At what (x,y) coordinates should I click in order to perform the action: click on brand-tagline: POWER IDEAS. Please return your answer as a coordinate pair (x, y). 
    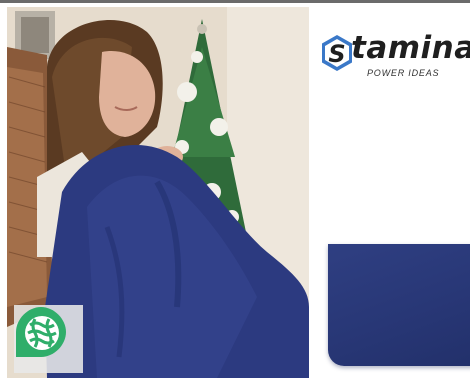
    Looking at the image, I should click on (403, 73).